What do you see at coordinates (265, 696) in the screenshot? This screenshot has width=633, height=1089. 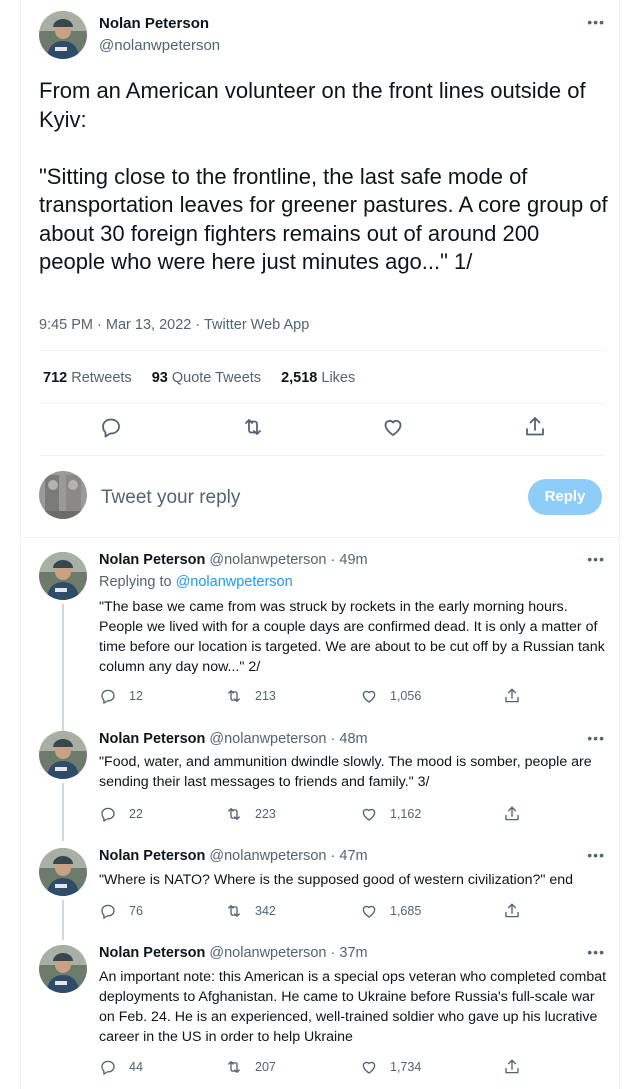 I see `retweet-count: 213` at bounding box center [265, 696].